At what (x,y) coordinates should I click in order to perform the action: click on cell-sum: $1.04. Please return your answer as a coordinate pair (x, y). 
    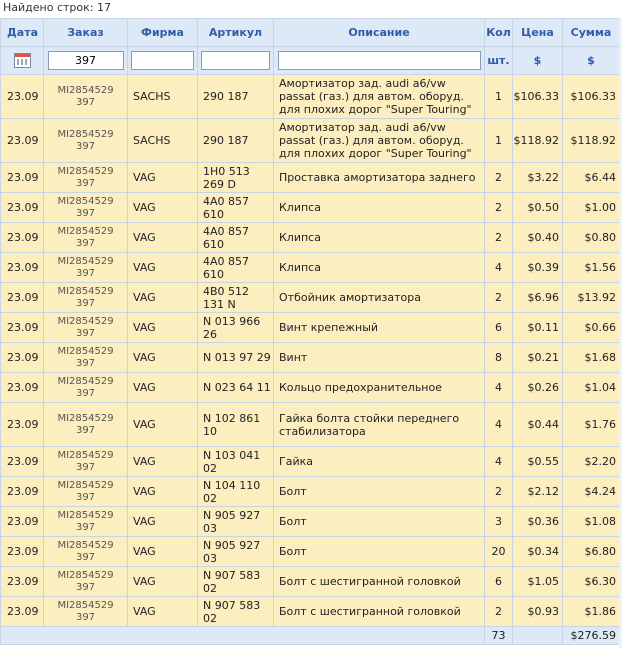
    Looking at the image, I should click on (591, 387).